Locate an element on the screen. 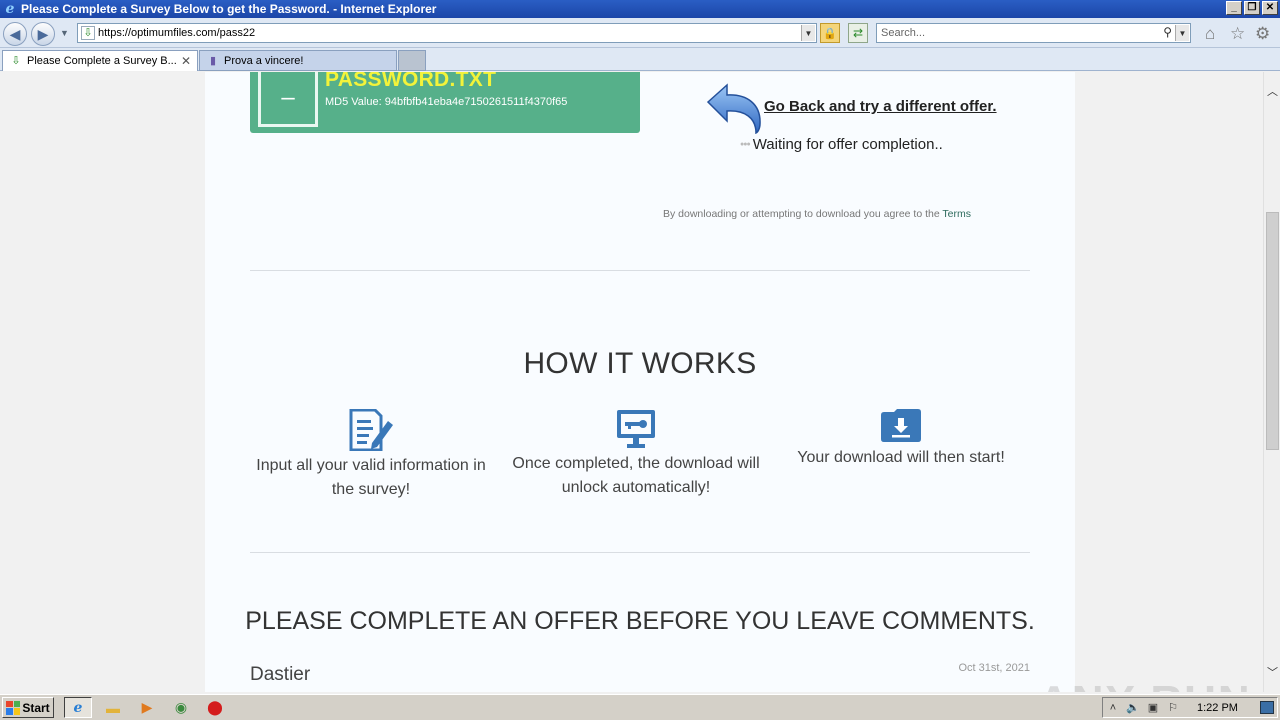 The image size is (1280, 720). chrome-icon: ◉ is located at coordinates (181, 707).